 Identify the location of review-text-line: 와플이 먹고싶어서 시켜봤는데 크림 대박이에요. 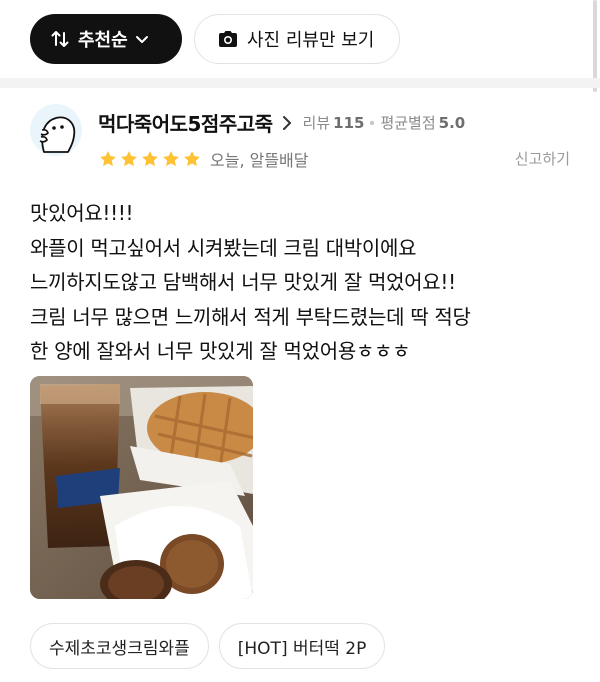
(223, 247).